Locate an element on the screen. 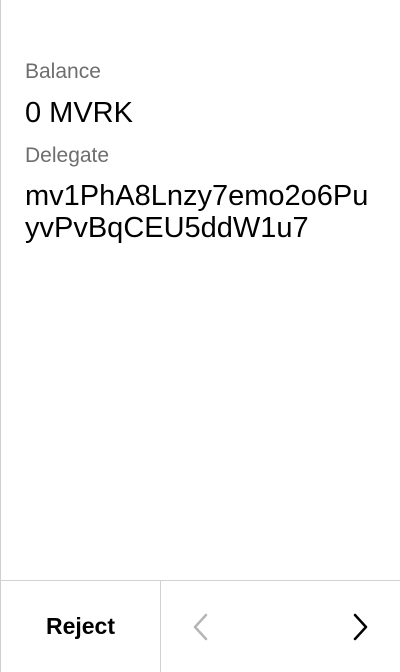 This screenshot has width=400, height=672. previous-page-button is located at coordinates (201, 627).